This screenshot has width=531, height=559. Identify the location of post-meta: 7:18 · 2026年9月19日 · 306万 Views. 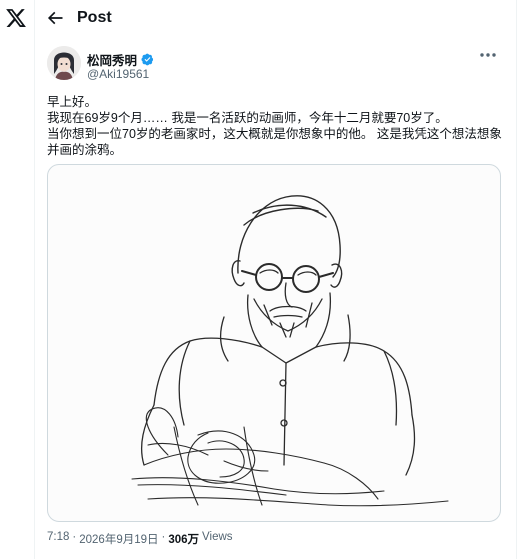
(140, 539).